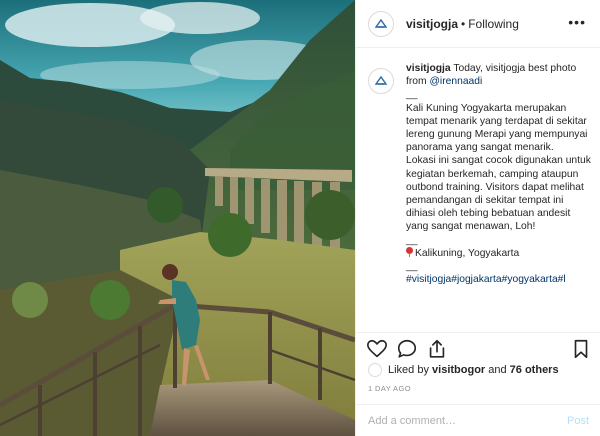  I want to click on comment-box: Add a comment… Post, so click(478, 420).